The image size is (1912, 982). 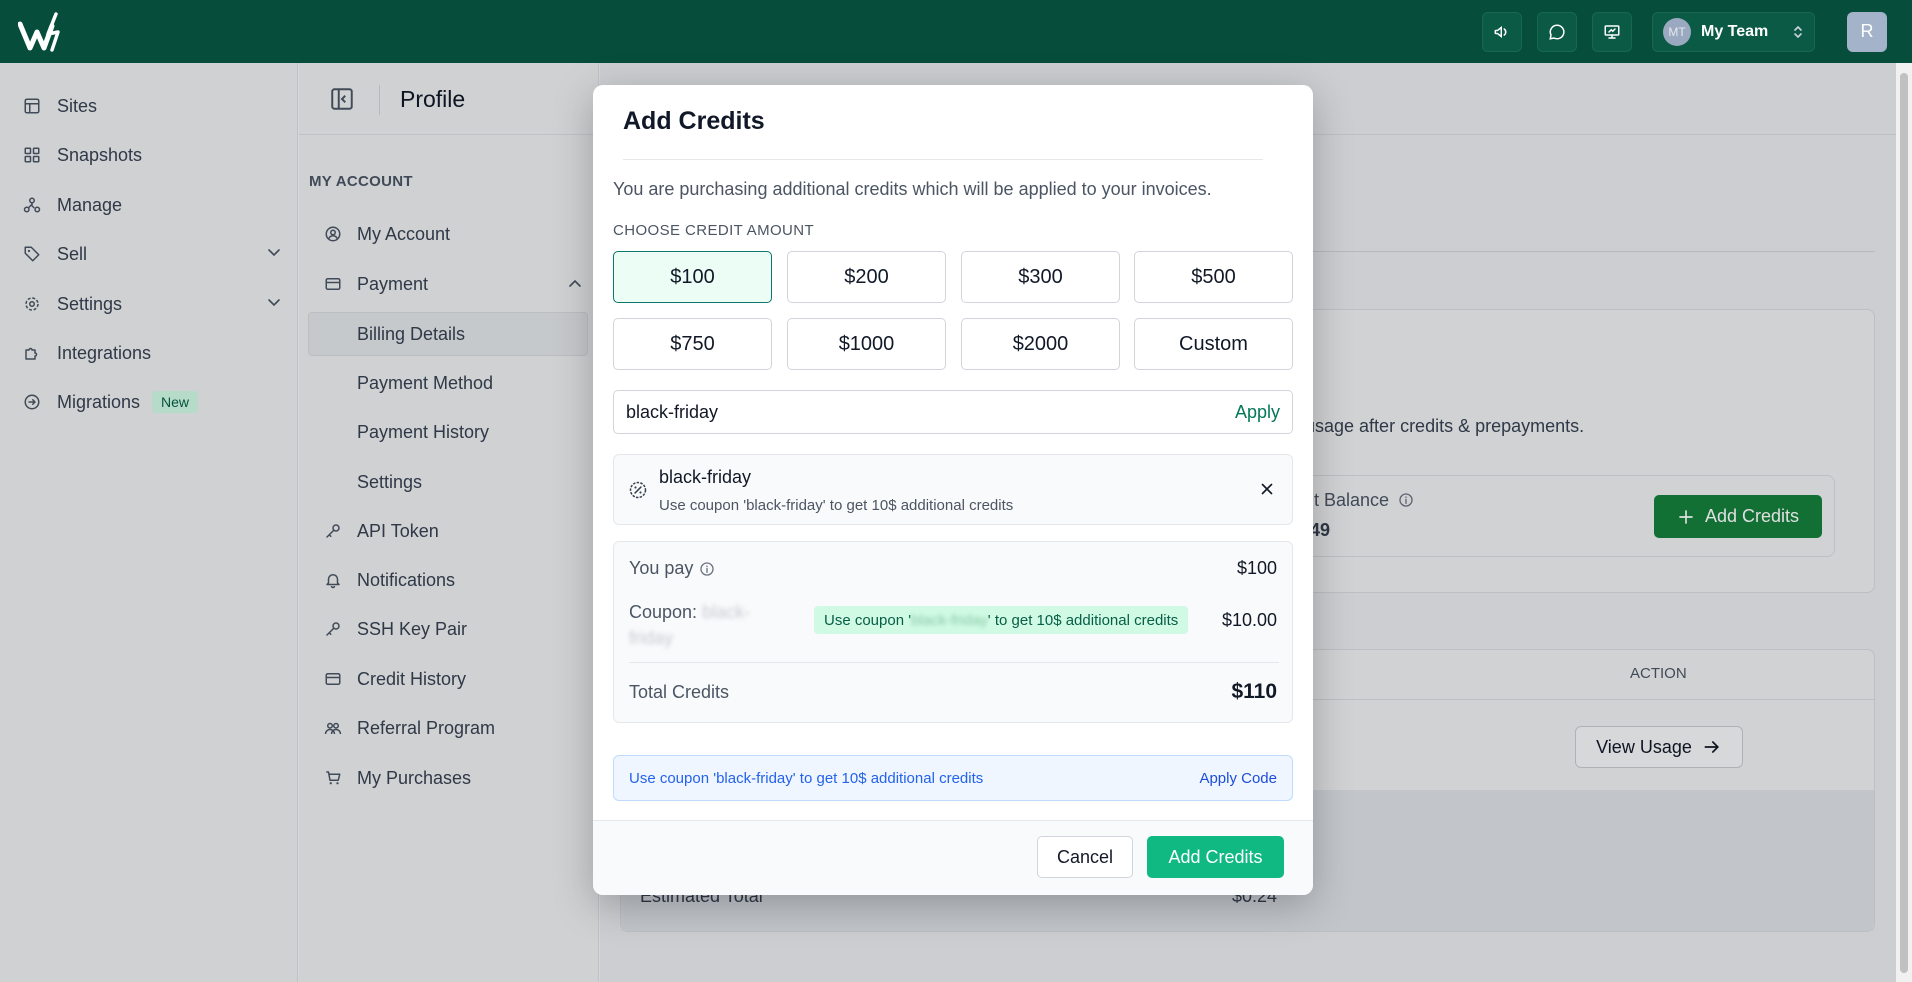 What do you see at coordinates (1267, 489) in the screenshot?
I see `close-icon` at bounding box center [1267, 489].